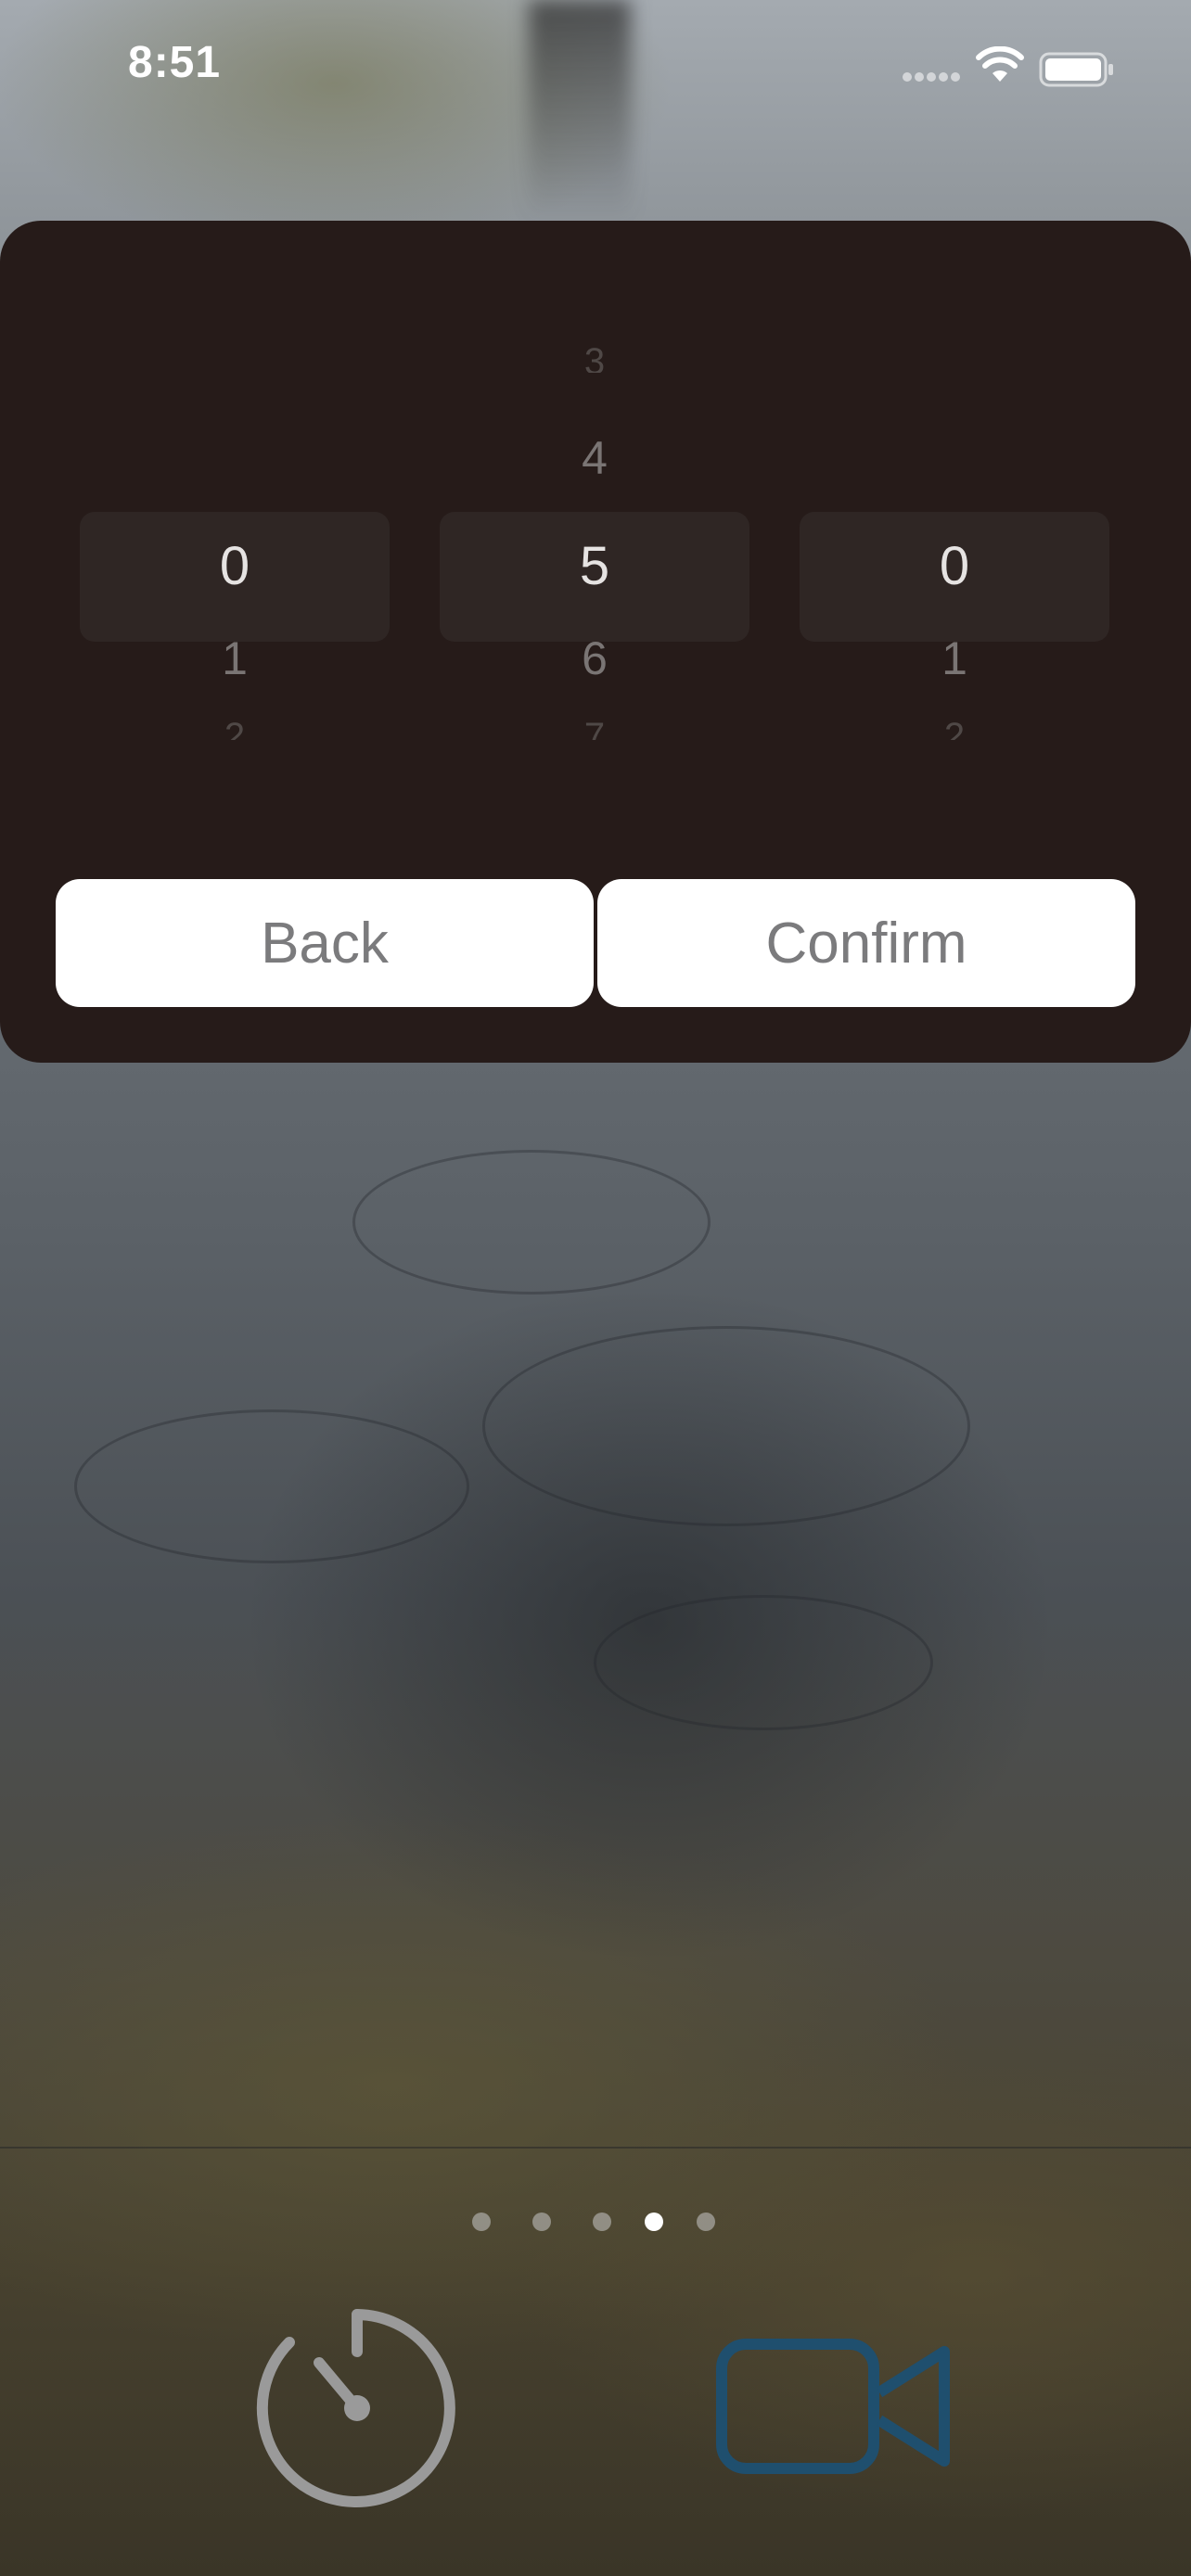 This screenshot has height=2576, width=1191. Describe the element at coordinates (594, 458) in the screenshot. I see `picker-value-above-1: 4` at that location.